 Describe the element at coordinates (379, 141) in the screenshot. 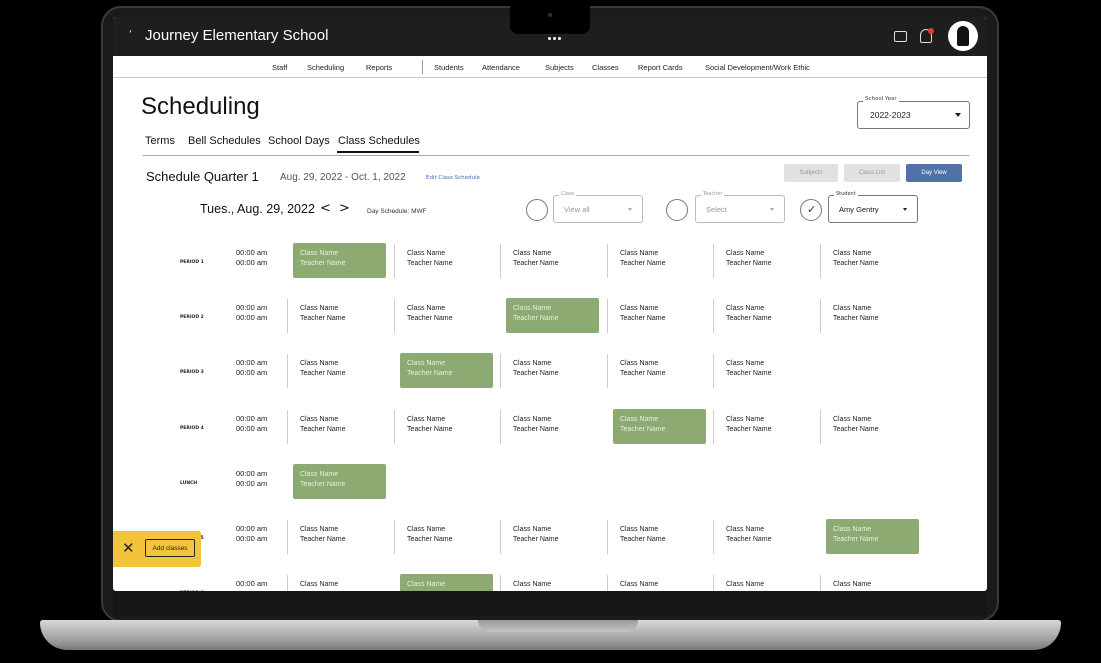

I see `tab-class-schedules: Class Schedules` at that location.